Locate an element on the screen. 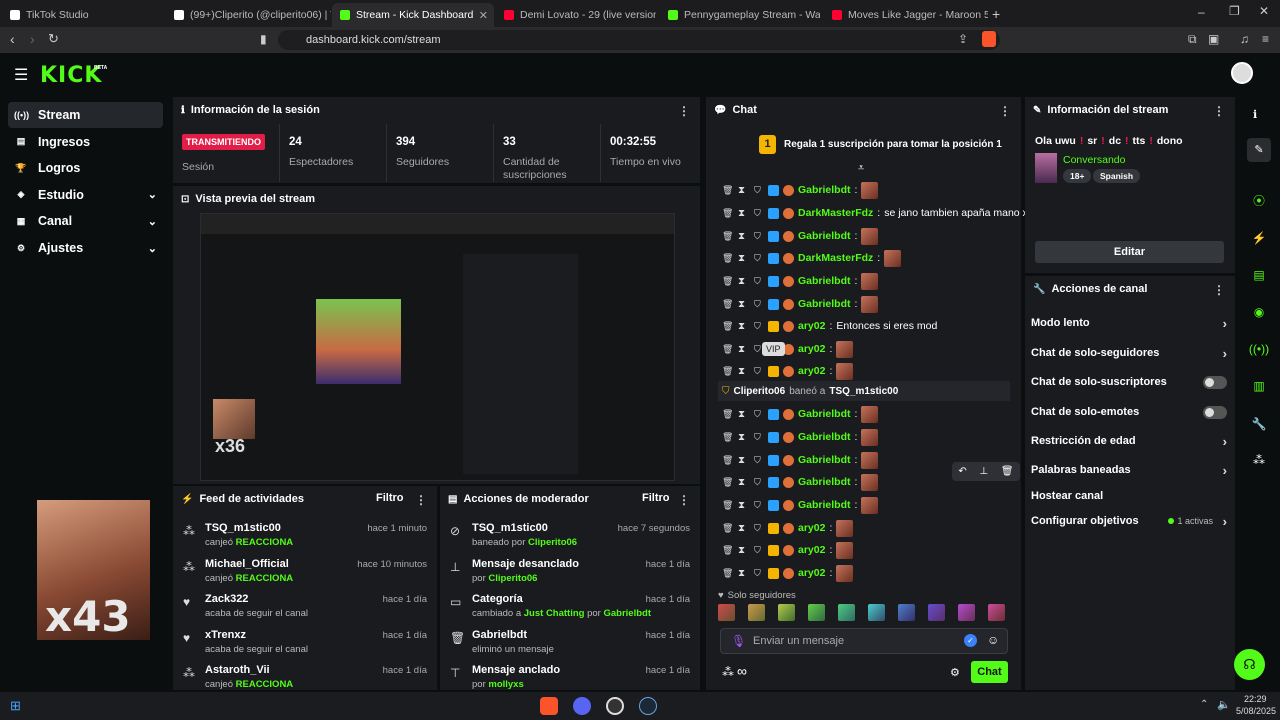  discord-app-icon is located at coordinates (582, 706).